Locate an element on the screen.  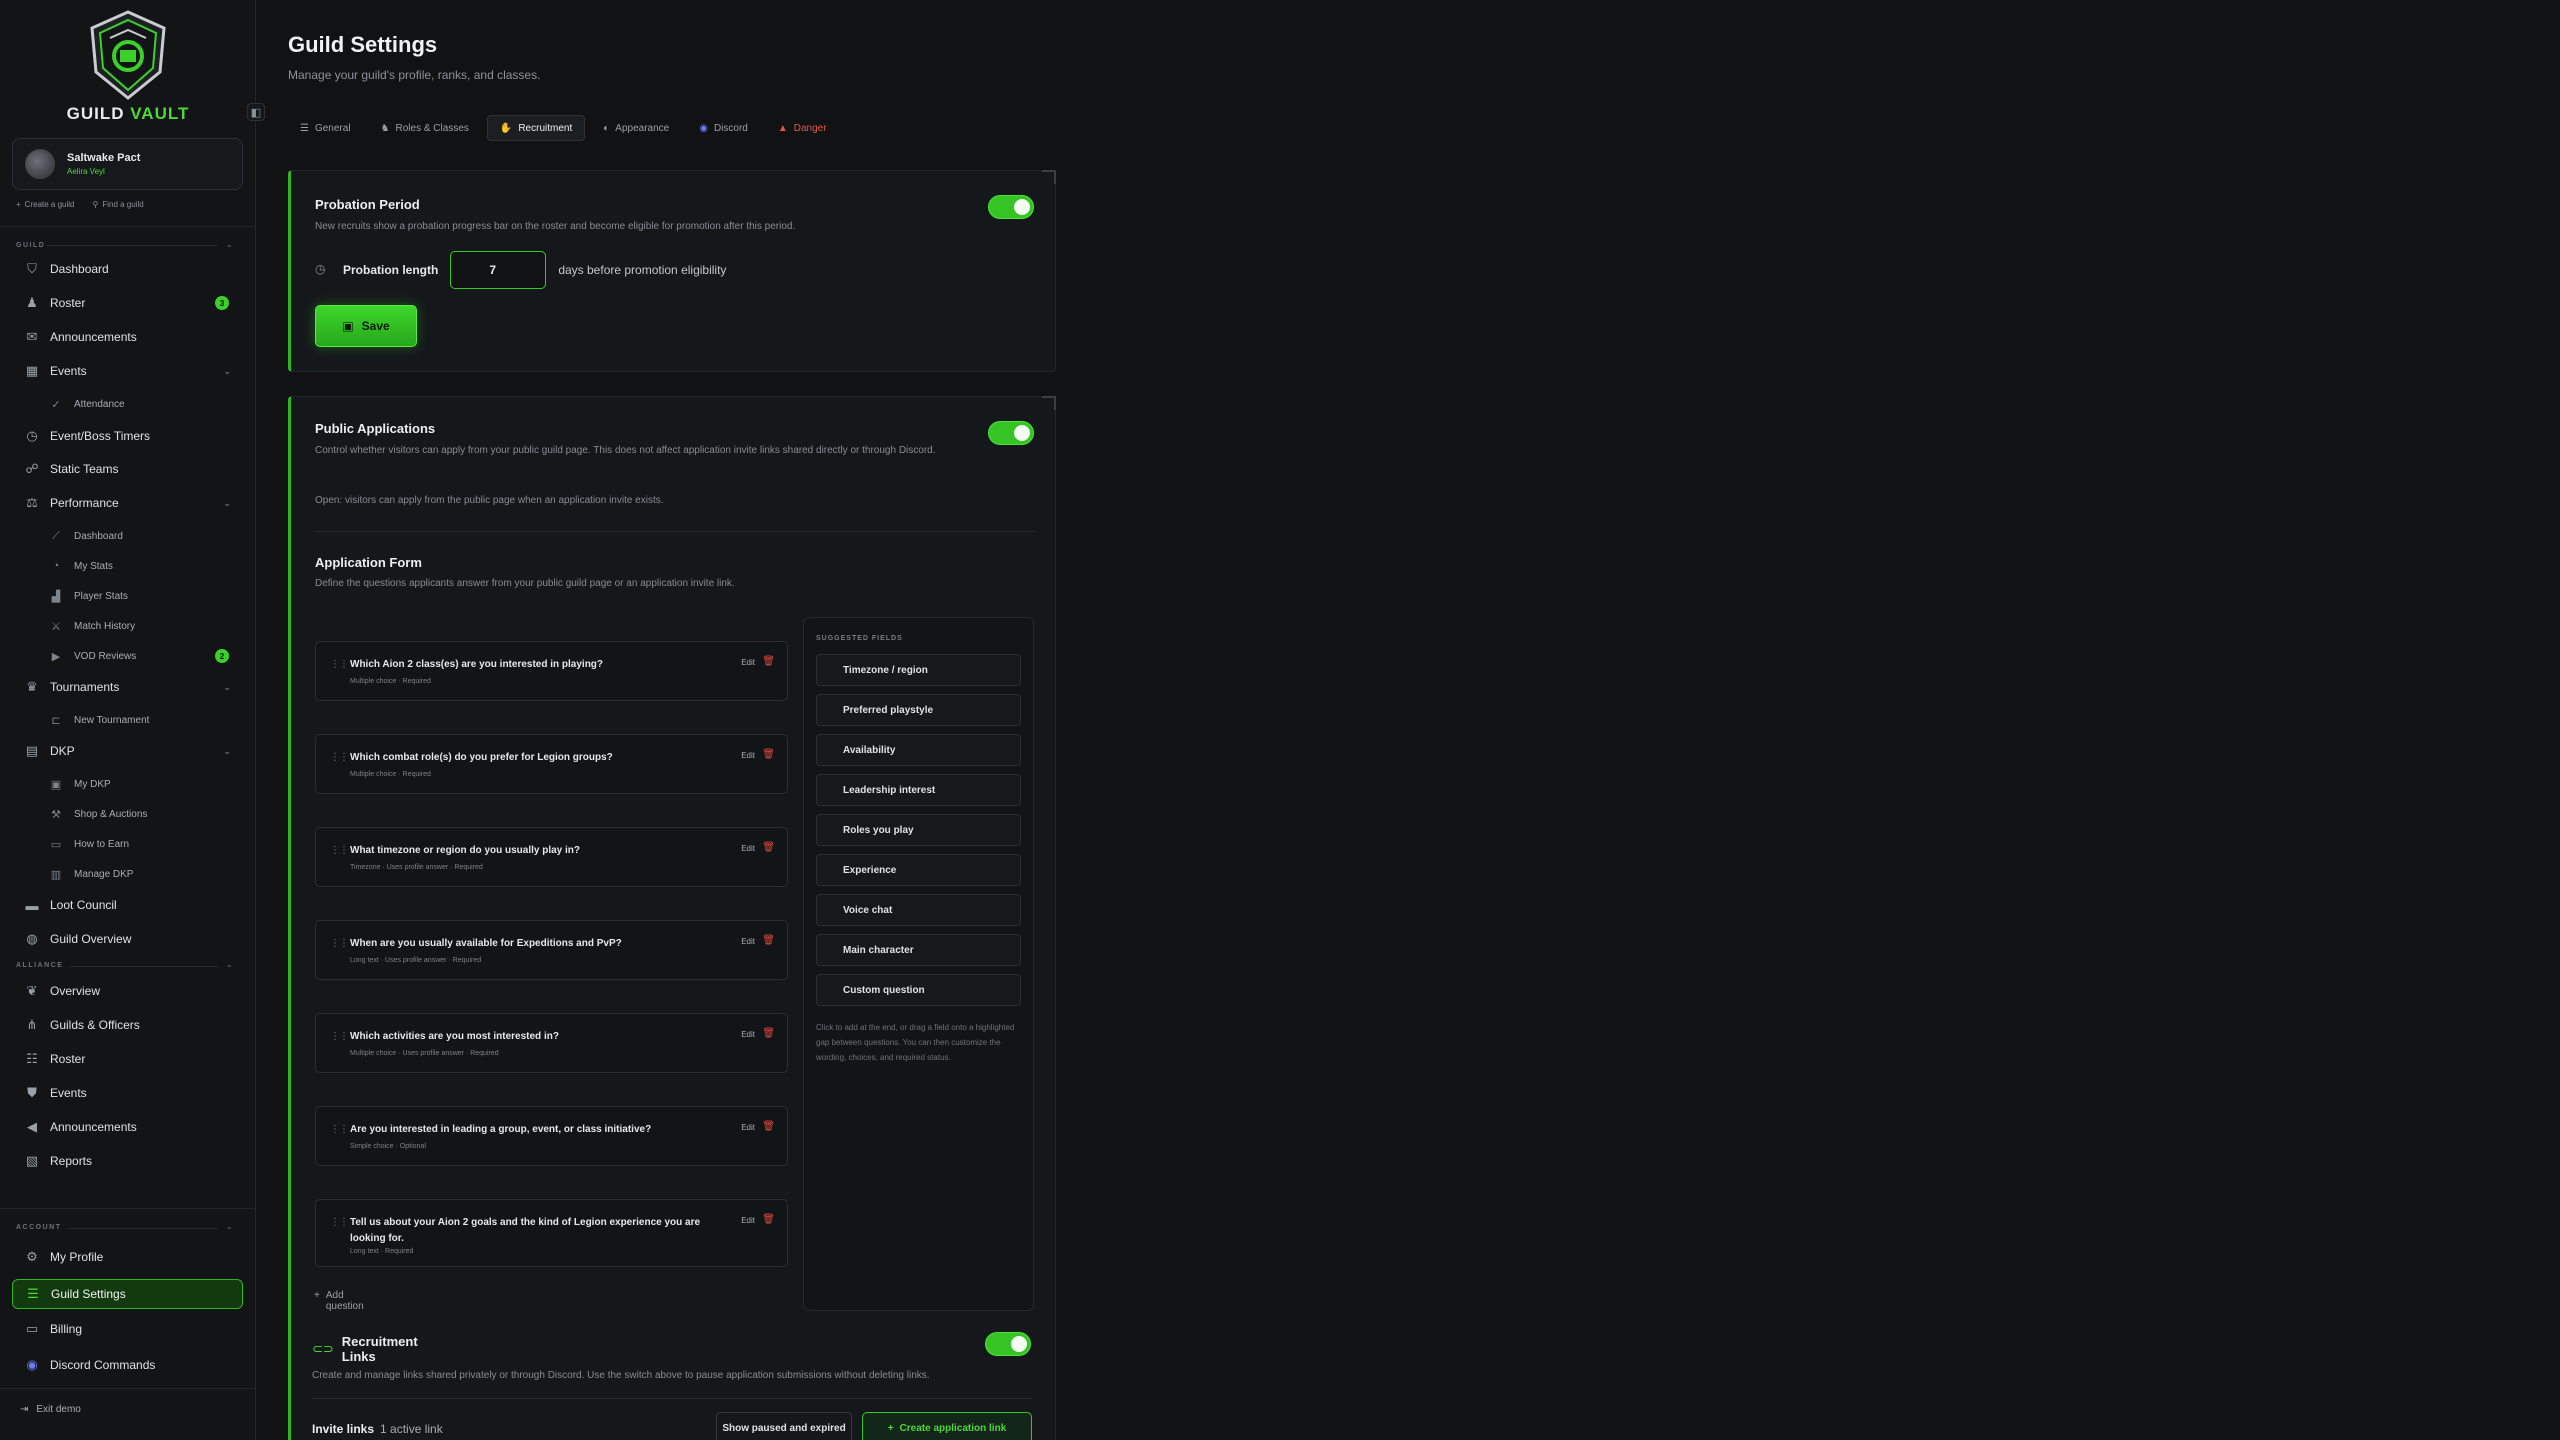
sidebar-subitem-manage-dkp: ▥ Manage DKP is located at coordinates (145, 874).